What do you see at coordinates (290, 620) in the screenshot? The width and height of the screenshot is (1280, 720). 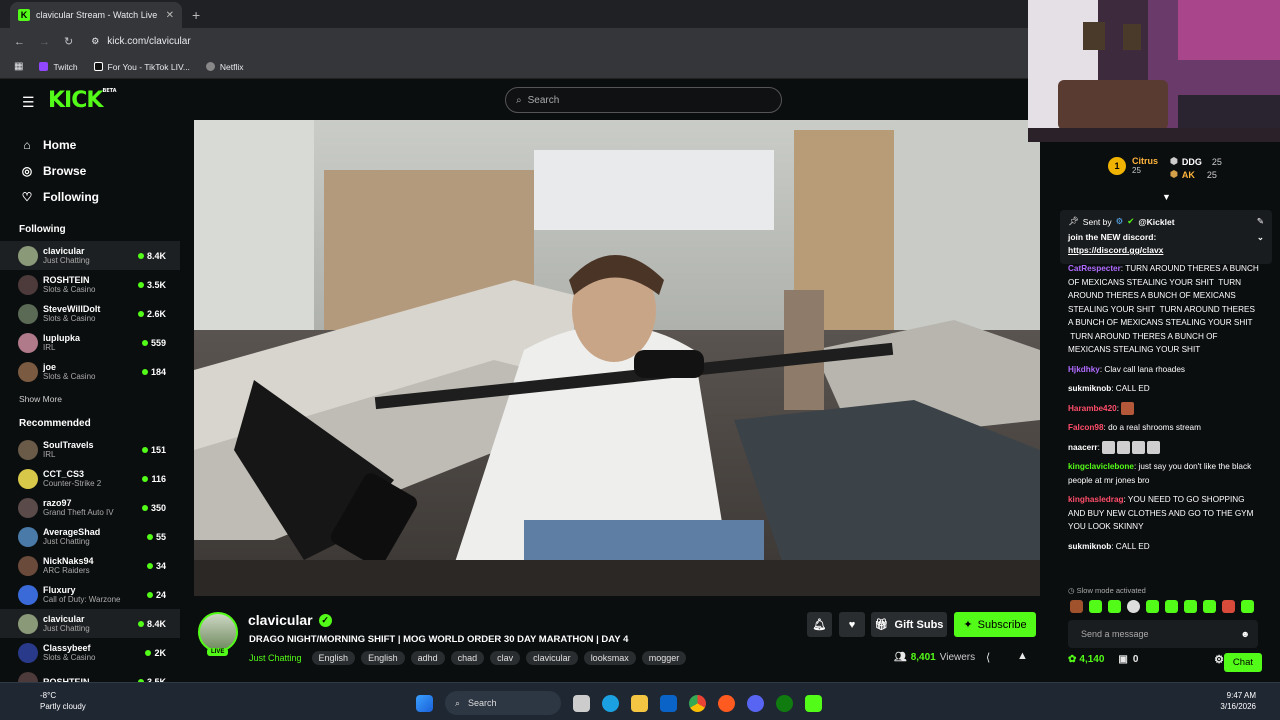 I see `streamer-name: clavicular ✓` at bounding box center [290, 620].